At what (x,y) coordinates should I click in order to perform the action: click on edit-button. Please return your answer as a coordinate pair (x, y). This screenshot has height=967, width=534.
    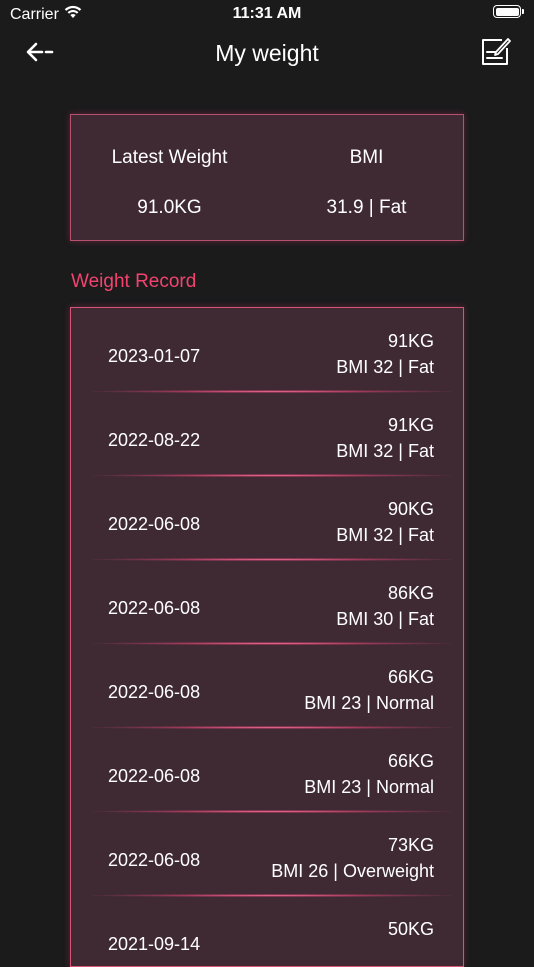
    Looking at the image, I should click on (496, 54).